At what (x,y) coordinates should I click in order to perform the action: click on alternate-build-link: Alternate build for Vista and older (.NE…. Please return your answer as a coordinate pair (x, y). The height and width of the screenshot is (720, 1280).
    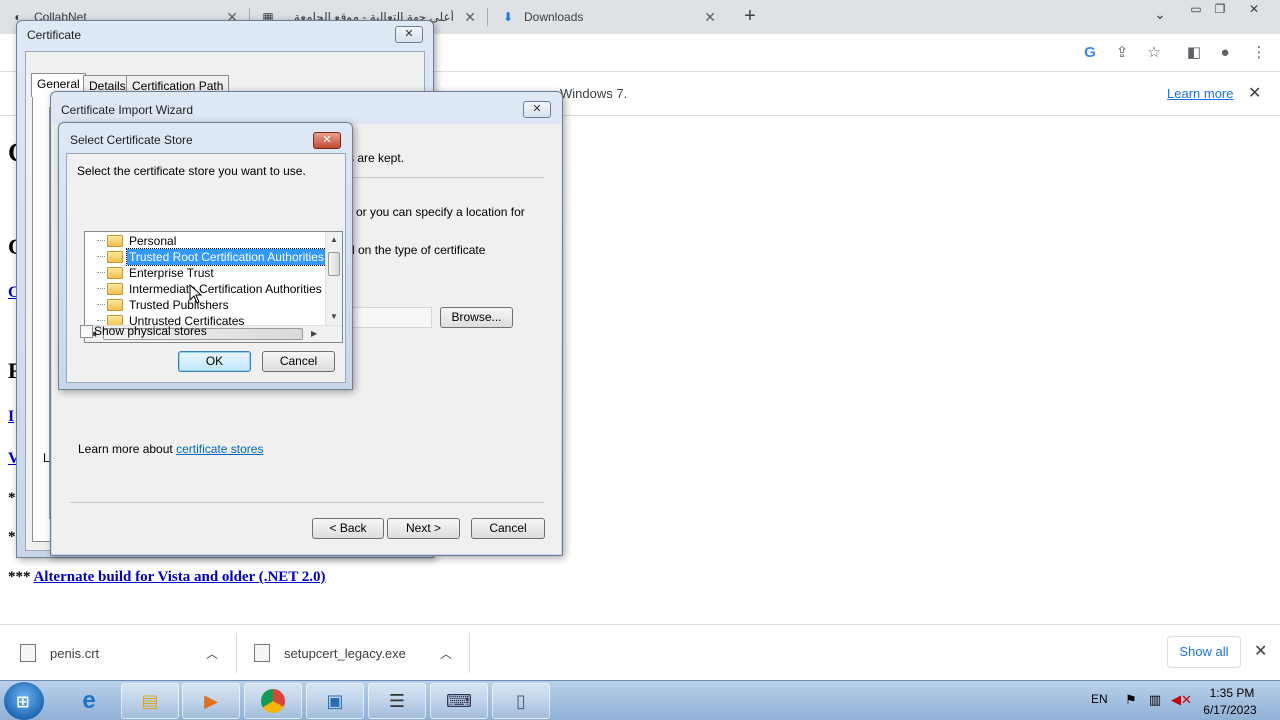
    Looking at the image, I should click on (179, 577).